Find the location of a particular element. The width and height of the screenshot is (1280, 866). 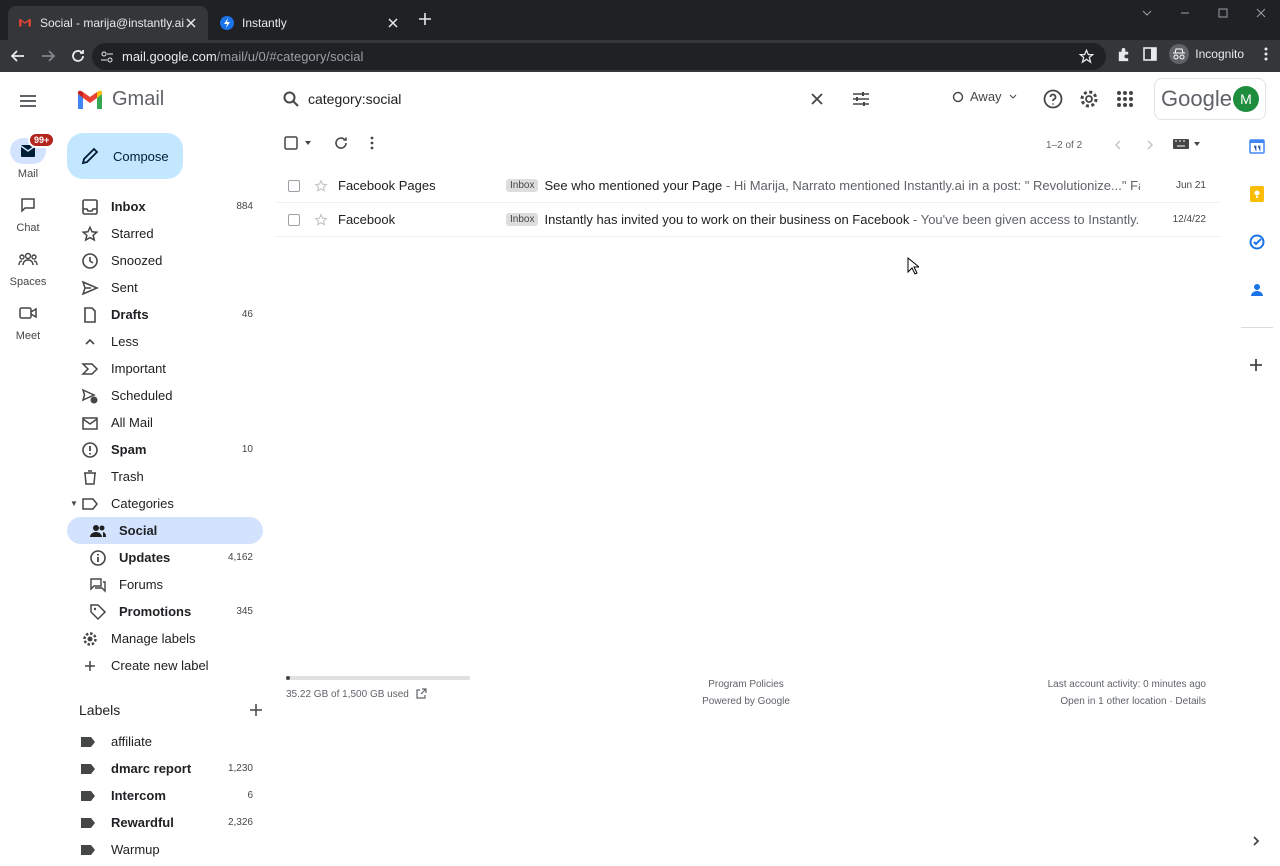

search-options-icon is located at coordinates (861, 99).